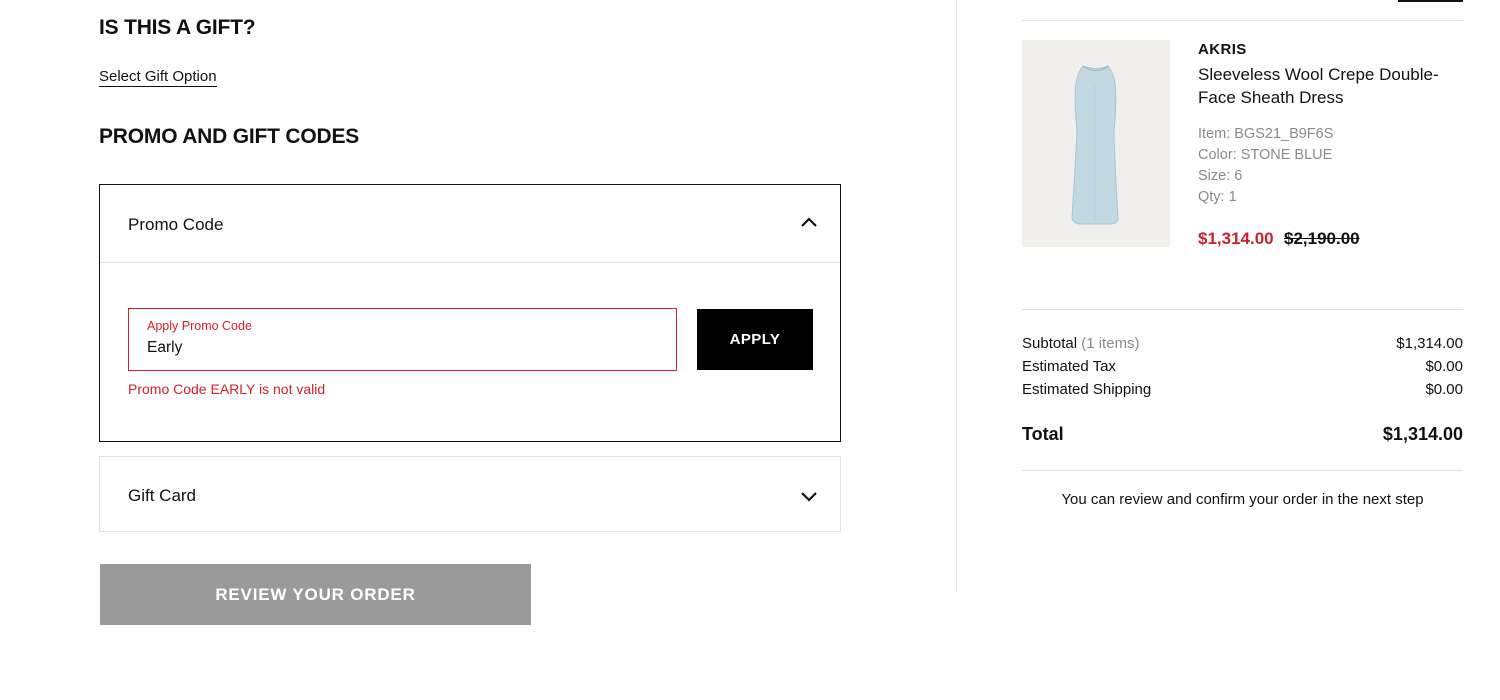  Describe the element at coordinates (1043, 434) in the screenshot. I see `total-label: Total` at that location.